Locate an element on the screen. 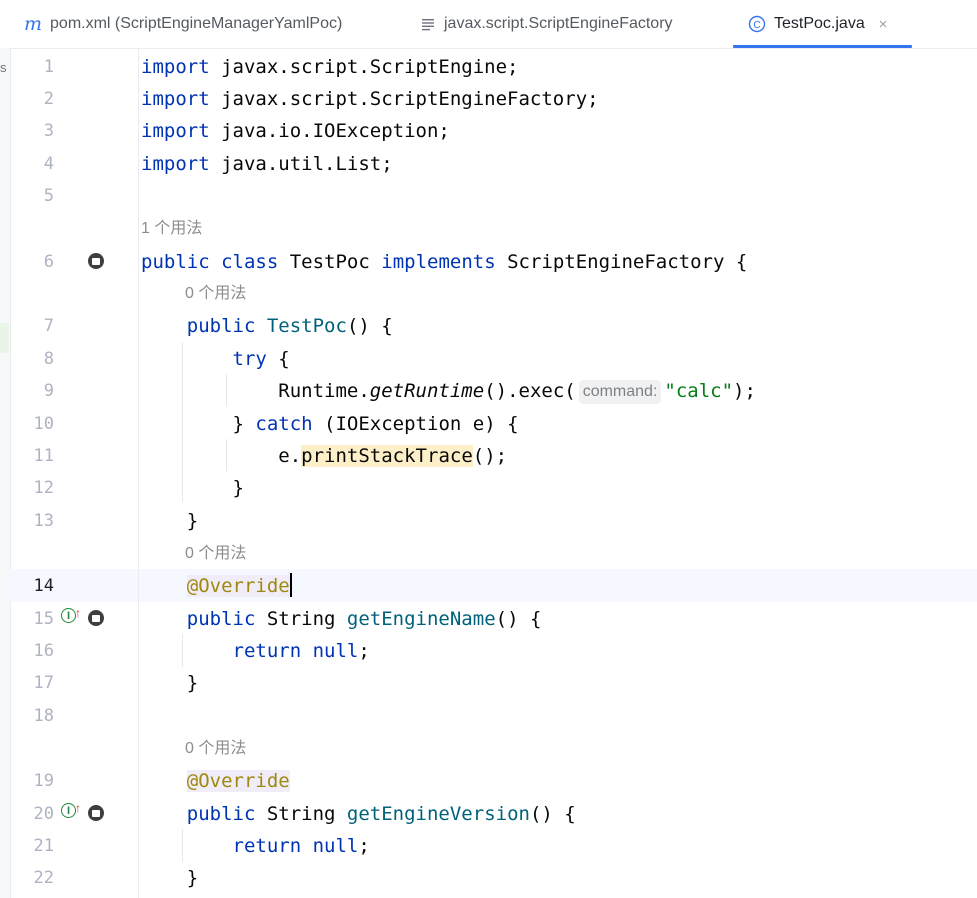 The image size is (977, 898). code-line-8: try { is located at coordinates (215, 359).